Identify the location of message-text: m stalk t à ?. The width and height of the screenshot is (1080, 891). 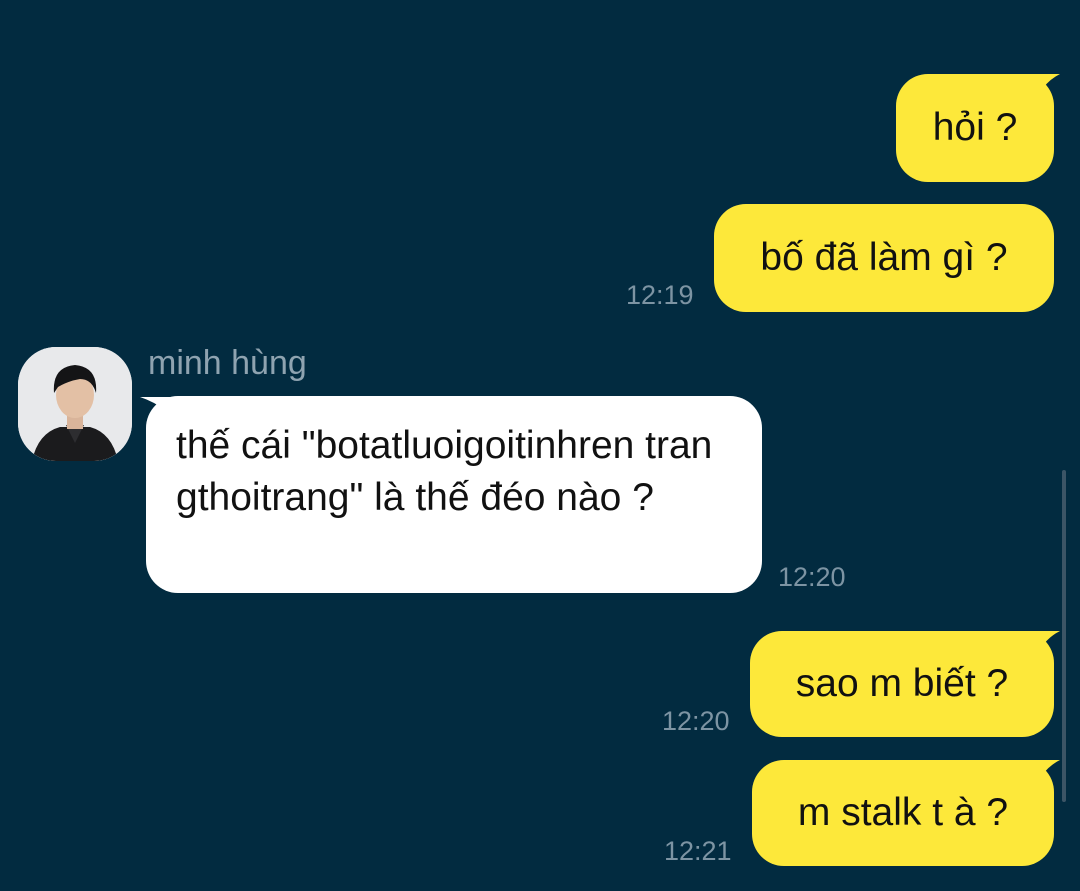
(903, 812).